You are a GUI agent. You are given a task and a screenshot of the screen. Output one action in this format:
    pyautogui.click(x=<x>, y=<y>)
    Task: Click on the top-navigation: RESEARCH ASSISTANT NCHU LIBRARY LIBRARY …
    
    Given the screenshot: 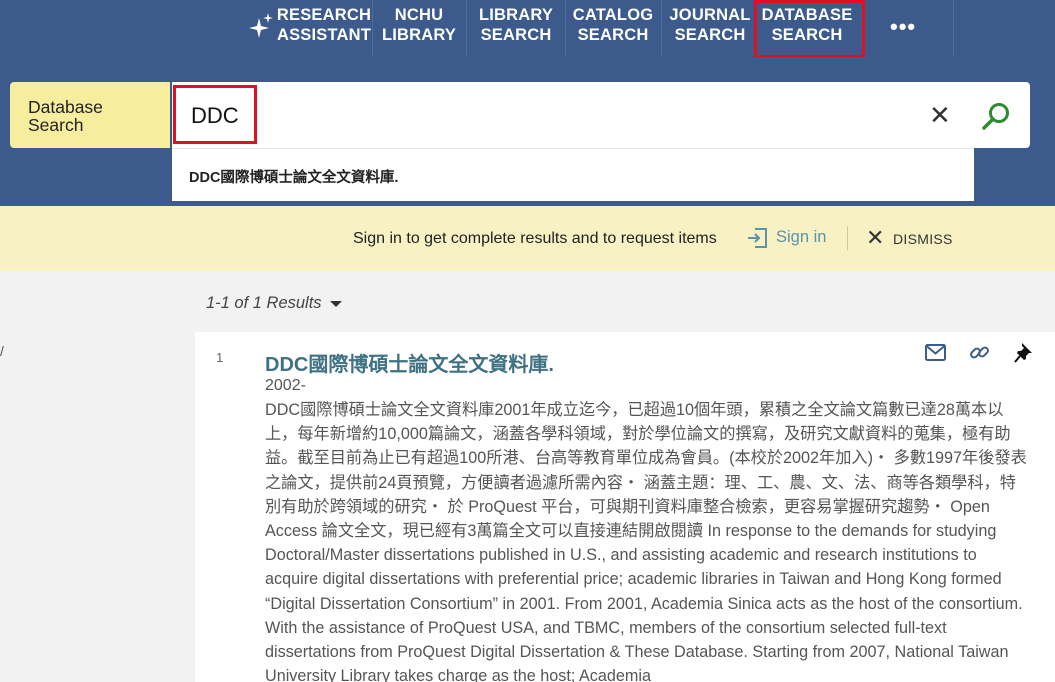 What is the action you would take?
    pyautogui.click(x=527, y=29)
    